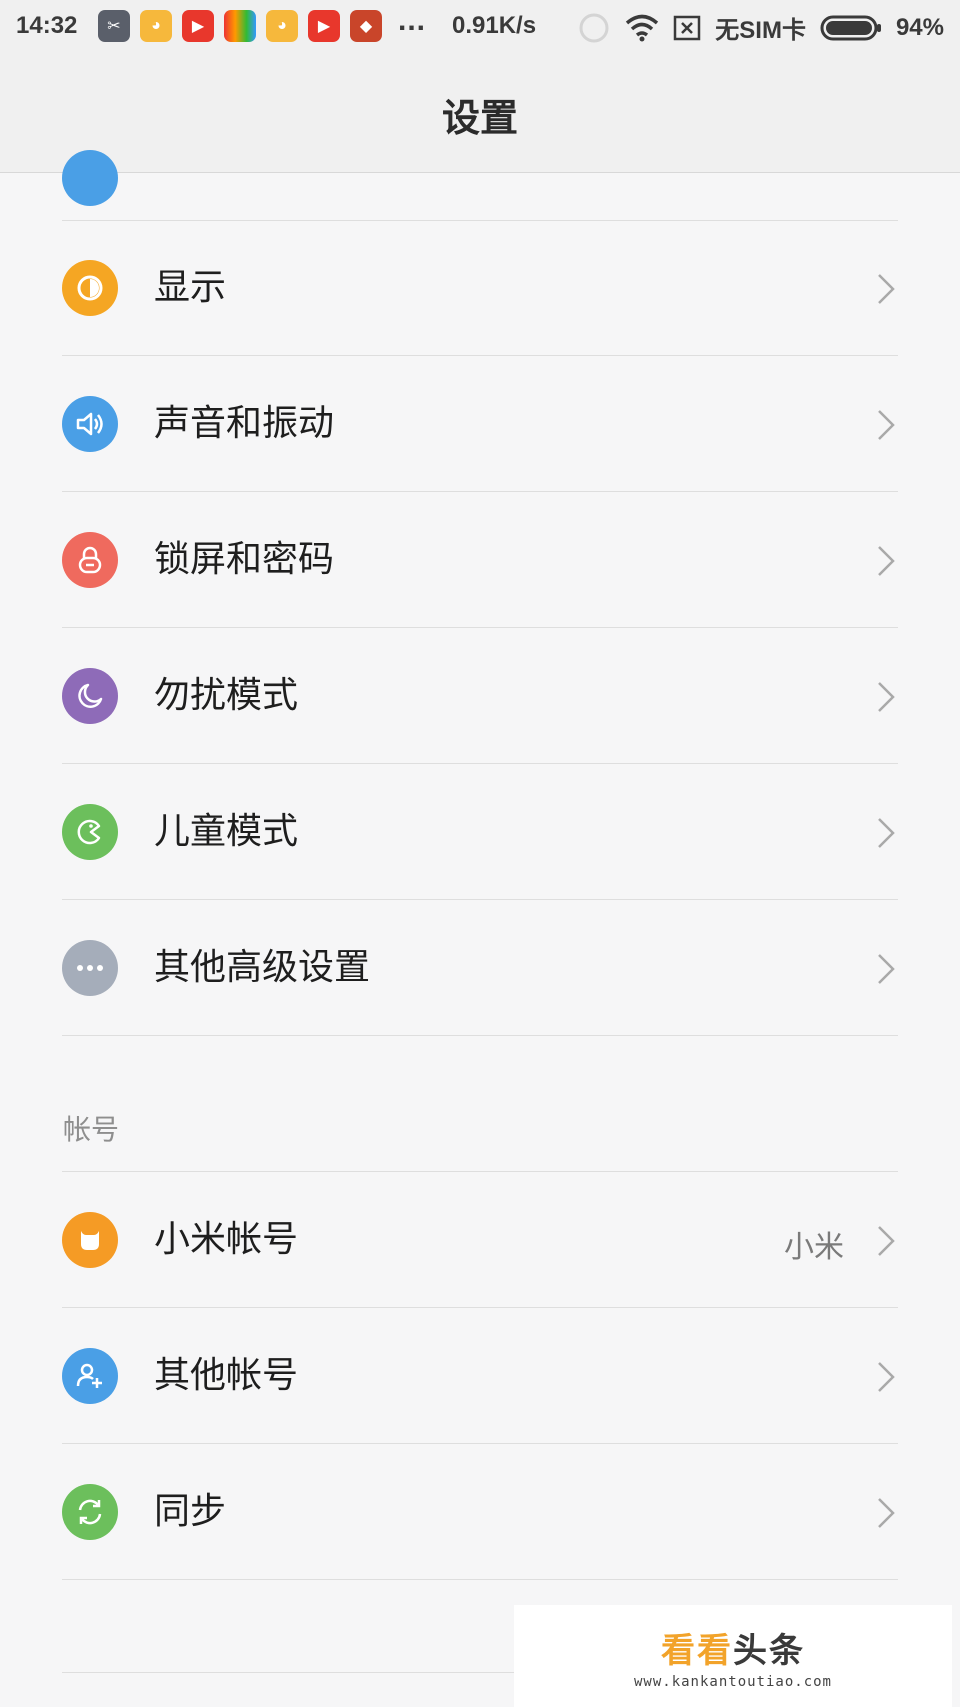 This screenshot has height=1707, width=960. What do you see at coordinates (244, 423) in the screenshot?
I see `settings-item-label: 声音和振动` at bounding box center [244, 423].